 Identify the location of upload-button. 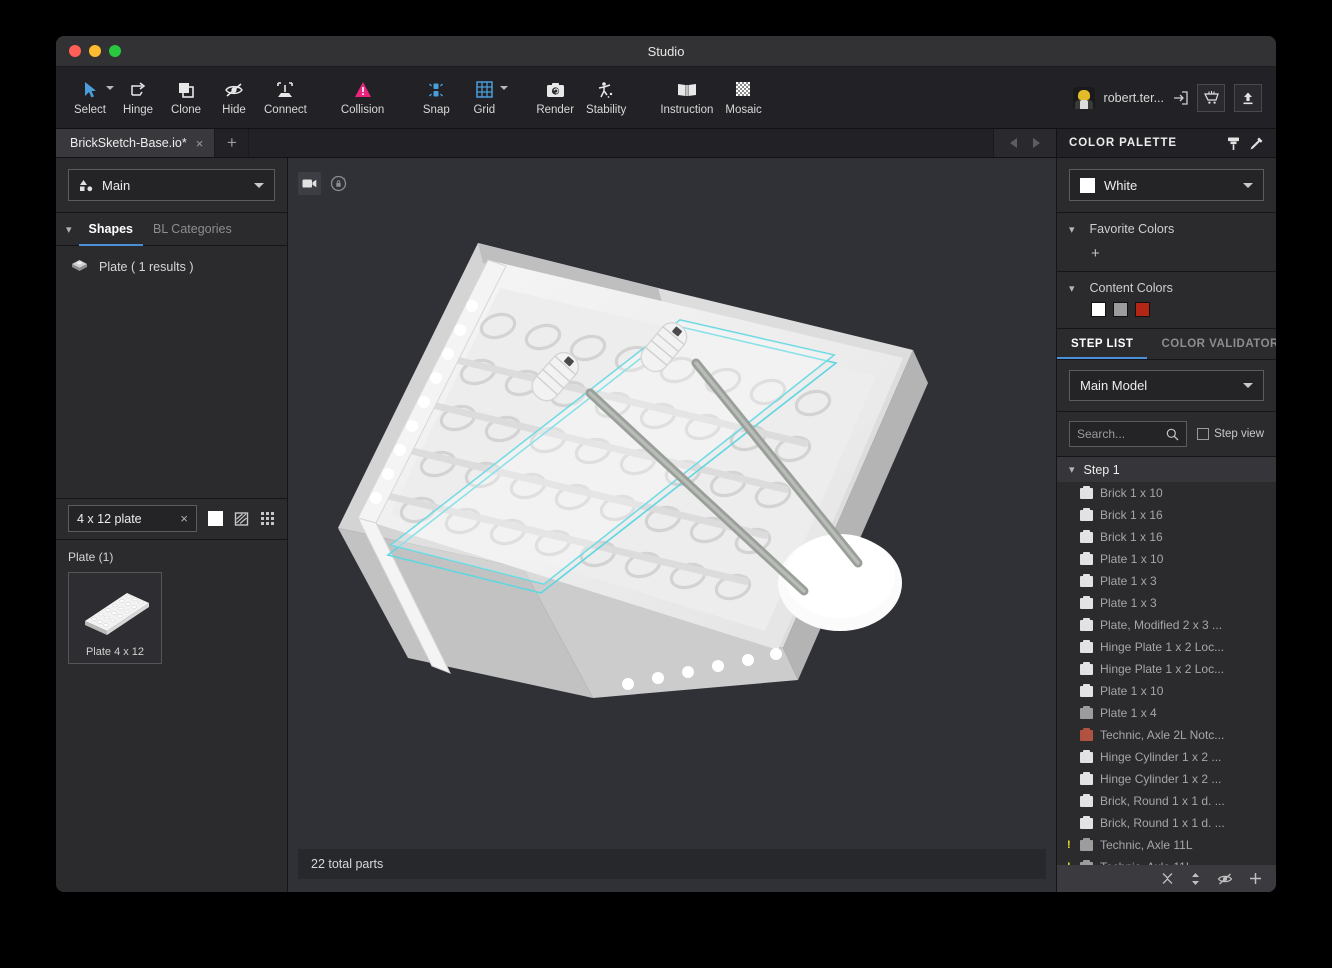
(1248, 97).